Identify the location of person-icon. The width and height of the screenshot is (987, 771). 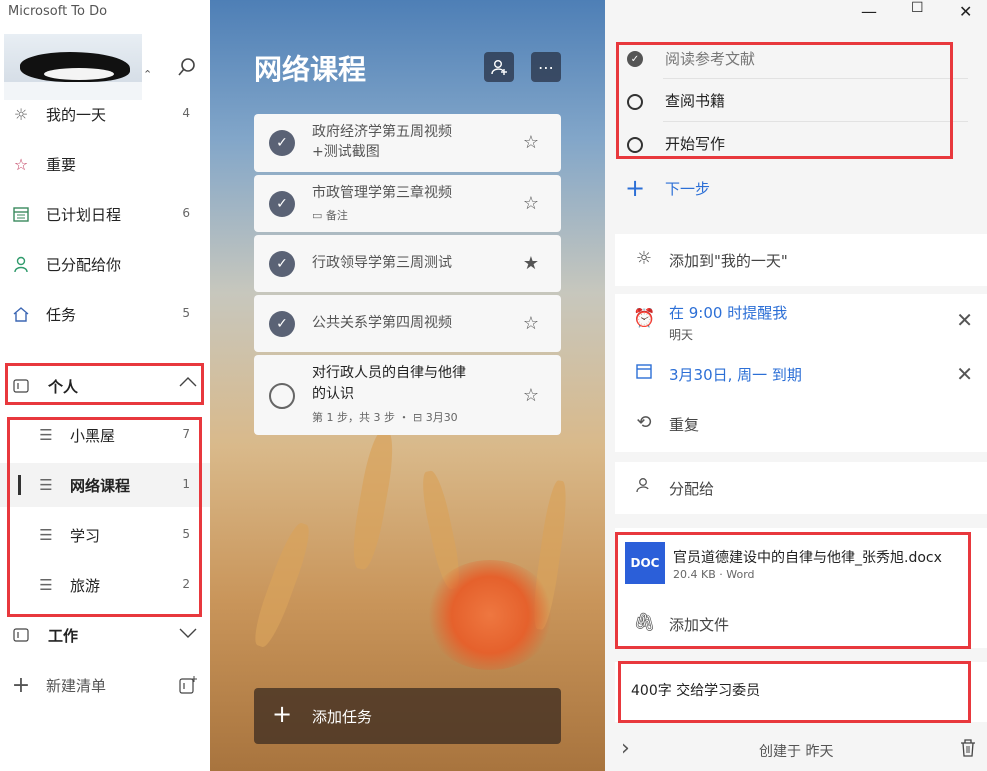
(21, 264).